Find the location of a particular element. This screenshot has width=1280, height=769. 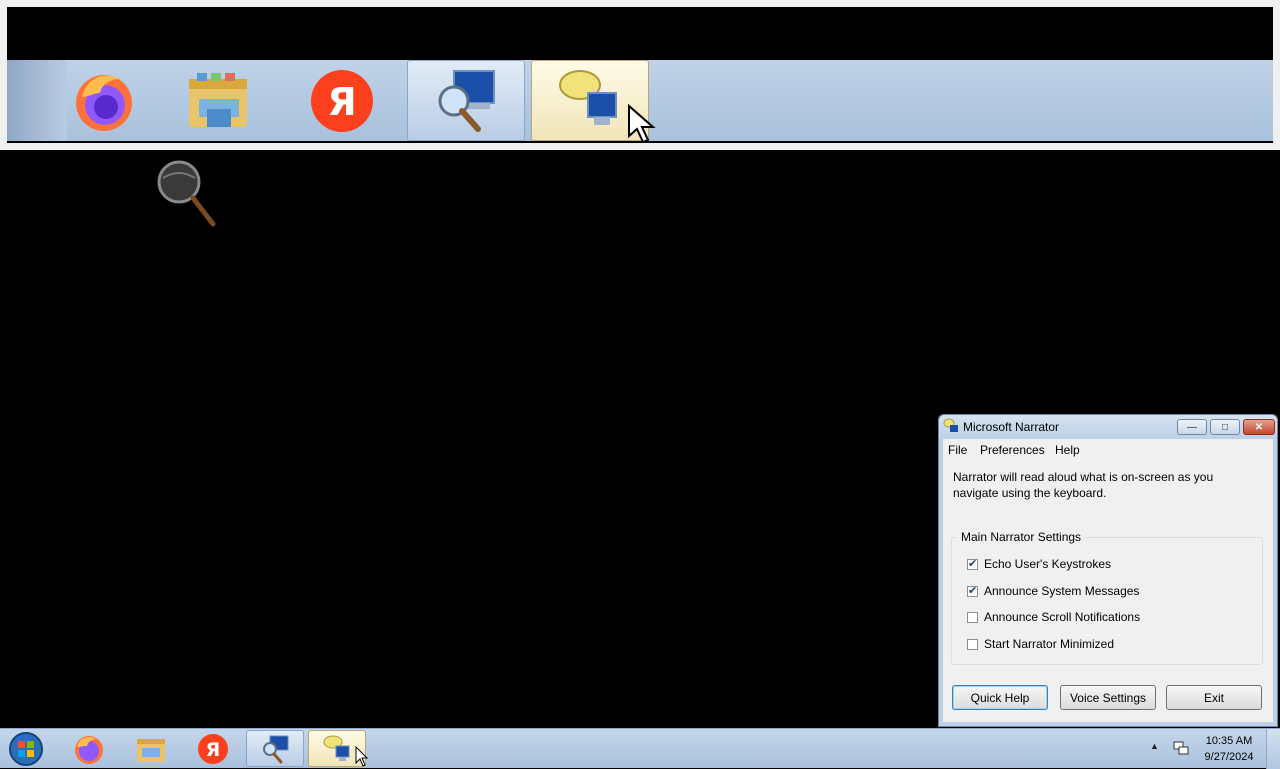

magnifying-glass-icon is located at coordinates (187, 194).